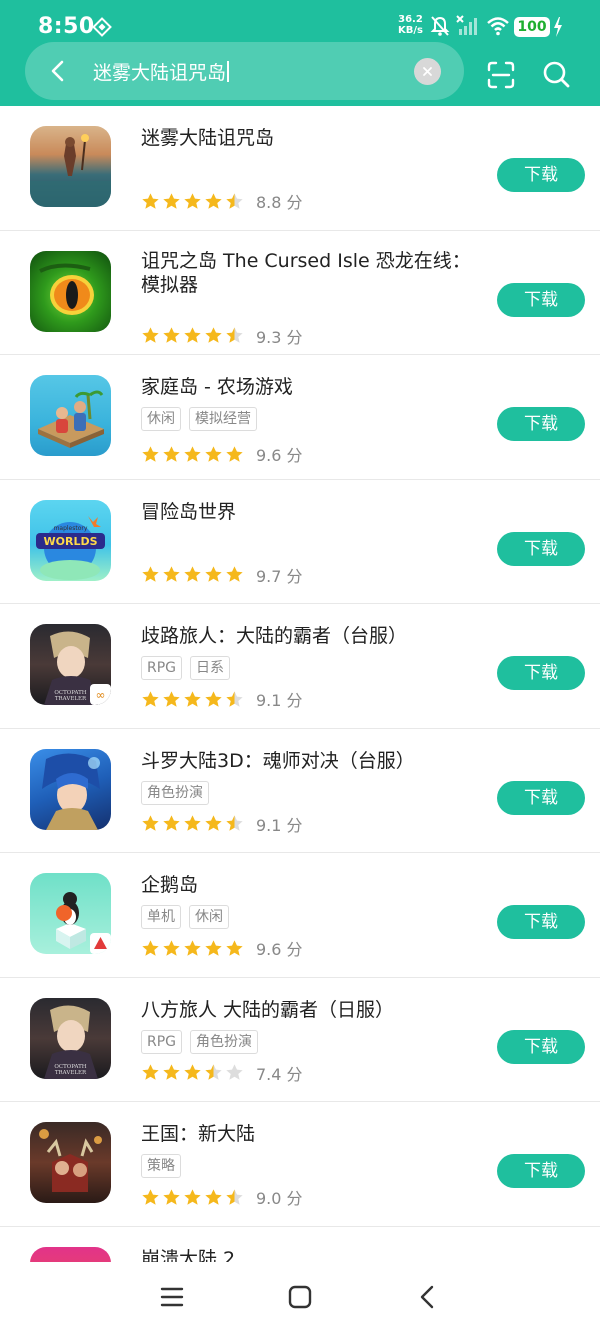 This screenshot has width=600, height=1333. Describe the element at coordinates (274, 636) in the screenshot. I see `app-name: 歧路旅人：大陆的霸者（台服）` at that location.